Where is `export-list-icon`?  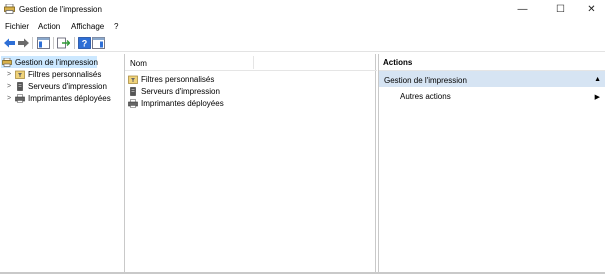
export-list-icon is located at coordinates (63, 43).